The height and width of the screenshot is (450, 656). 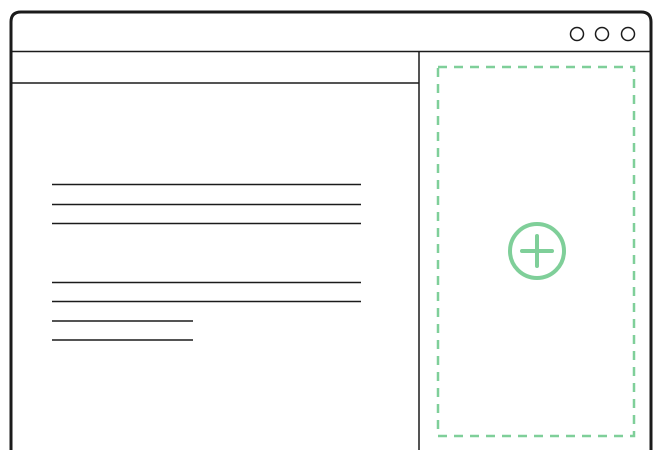 I want to click on add-circle-icon, so click(x=537, y=251).